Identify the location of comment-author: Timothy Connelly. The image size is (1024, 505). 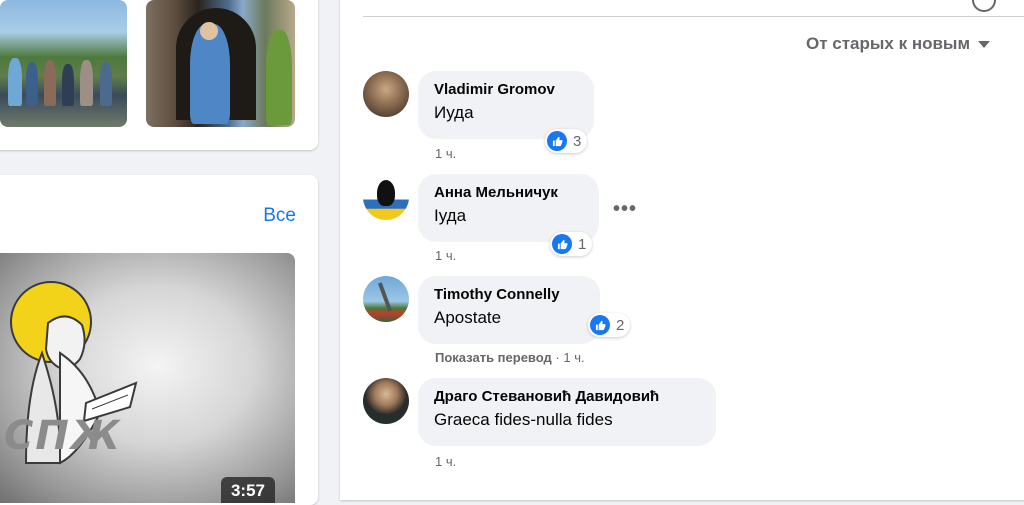
(509, 295).